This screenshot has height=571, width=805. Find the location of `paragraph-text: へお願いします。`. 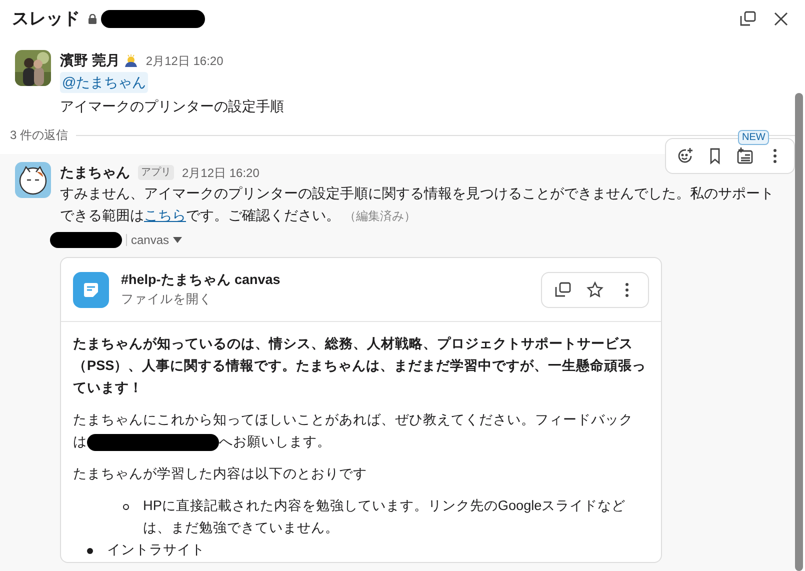

paragraph-text: へお願いします。 is located at coordinates (275, 442).